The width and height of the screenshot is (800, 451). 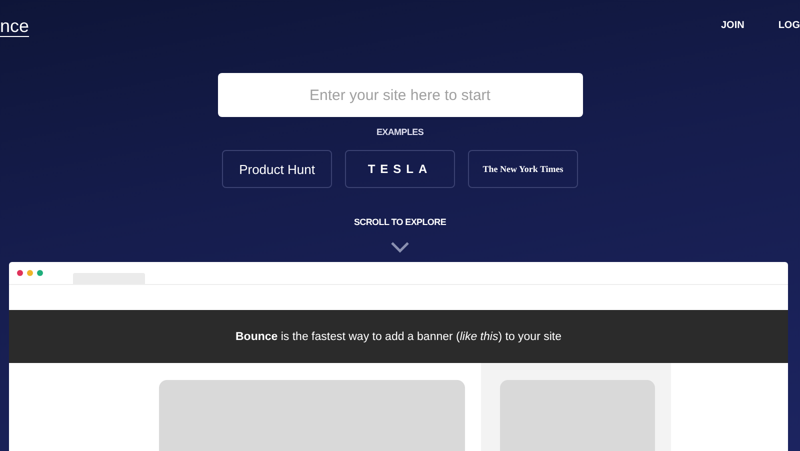 I want to click on nav-link: JOIN, so click(x=732, y=25).